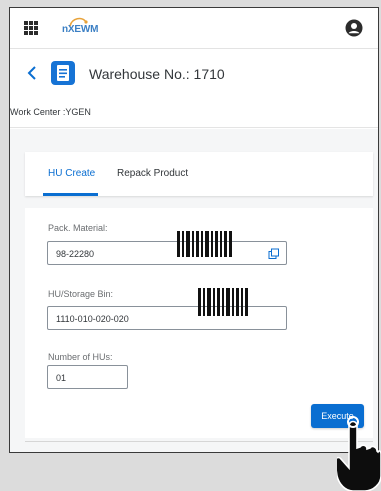 This screenshot has width=381, height=491. I want to click on hu-storage-bin-input: 1110-010-020-020, so click(167, 318).